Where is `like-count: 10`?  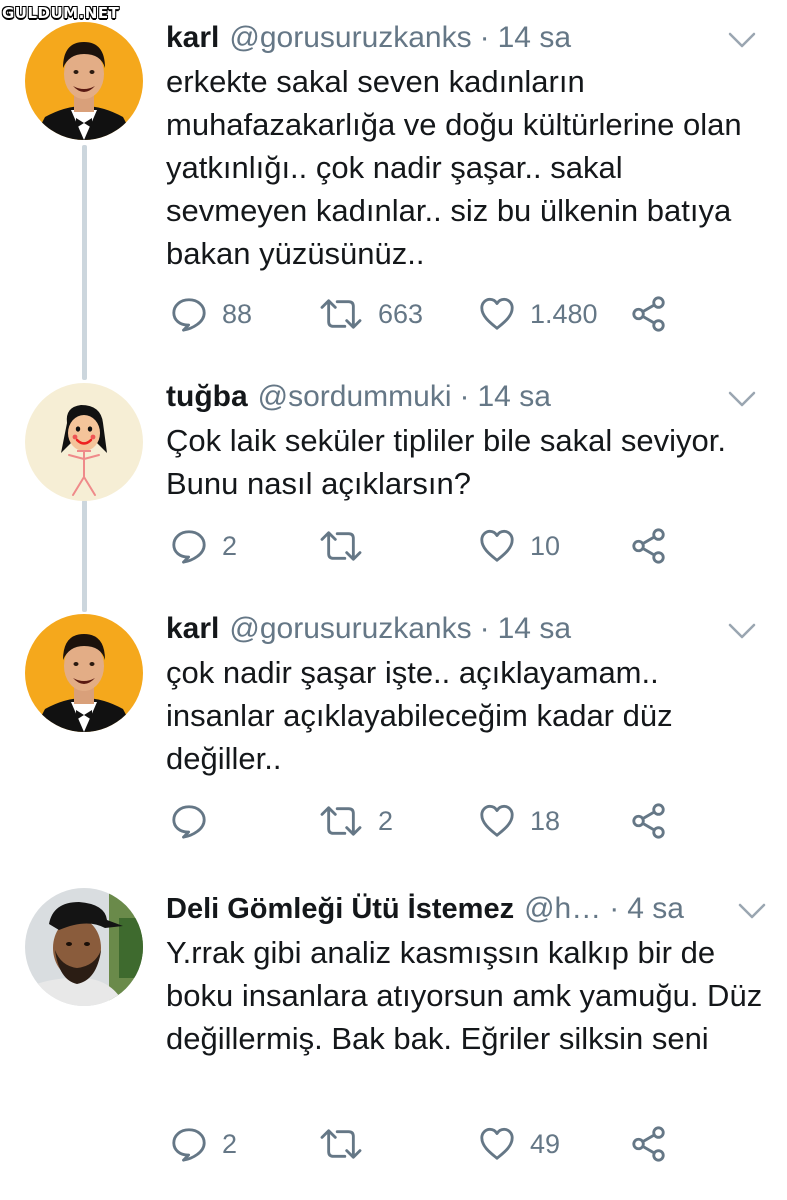
like-count: 10 is located at coordinates (545, 545).